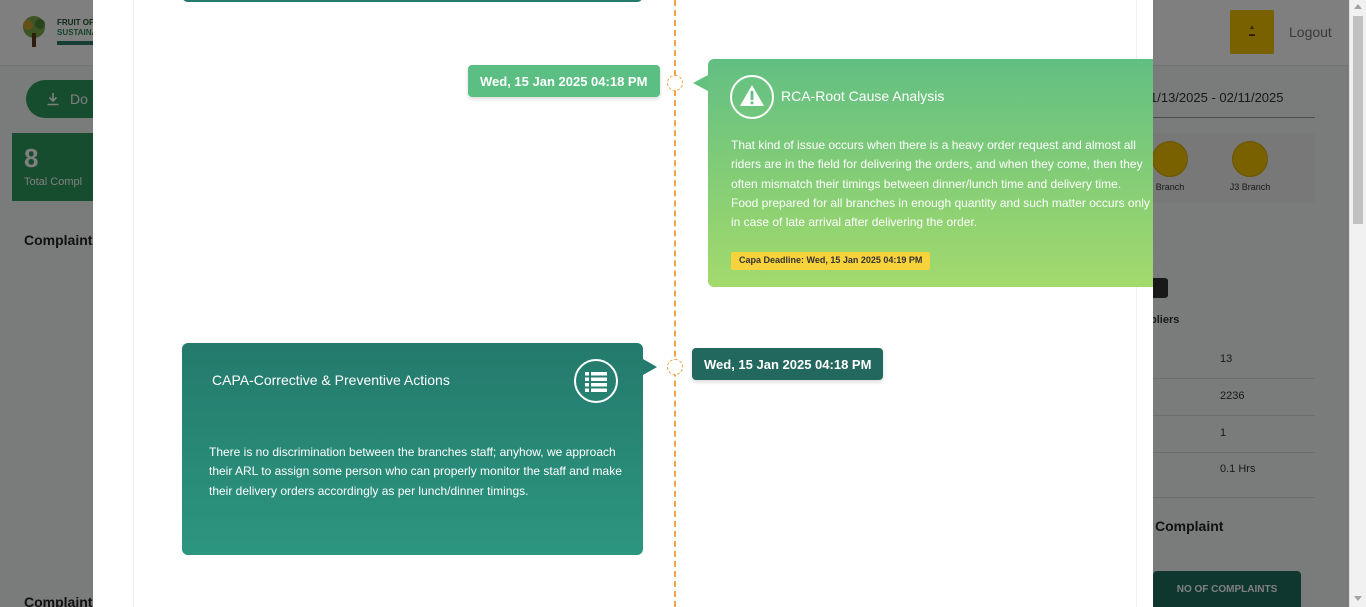 Image resolution: width=1366 pixels, height=607 pixels. What do you see at coordinates (831, 261) in the screenshot?
I see `capa-deadline-badge: Capa Deadline: Wed, 15 Jan 2025 04:19 PM` at bounding box center [831, 261].